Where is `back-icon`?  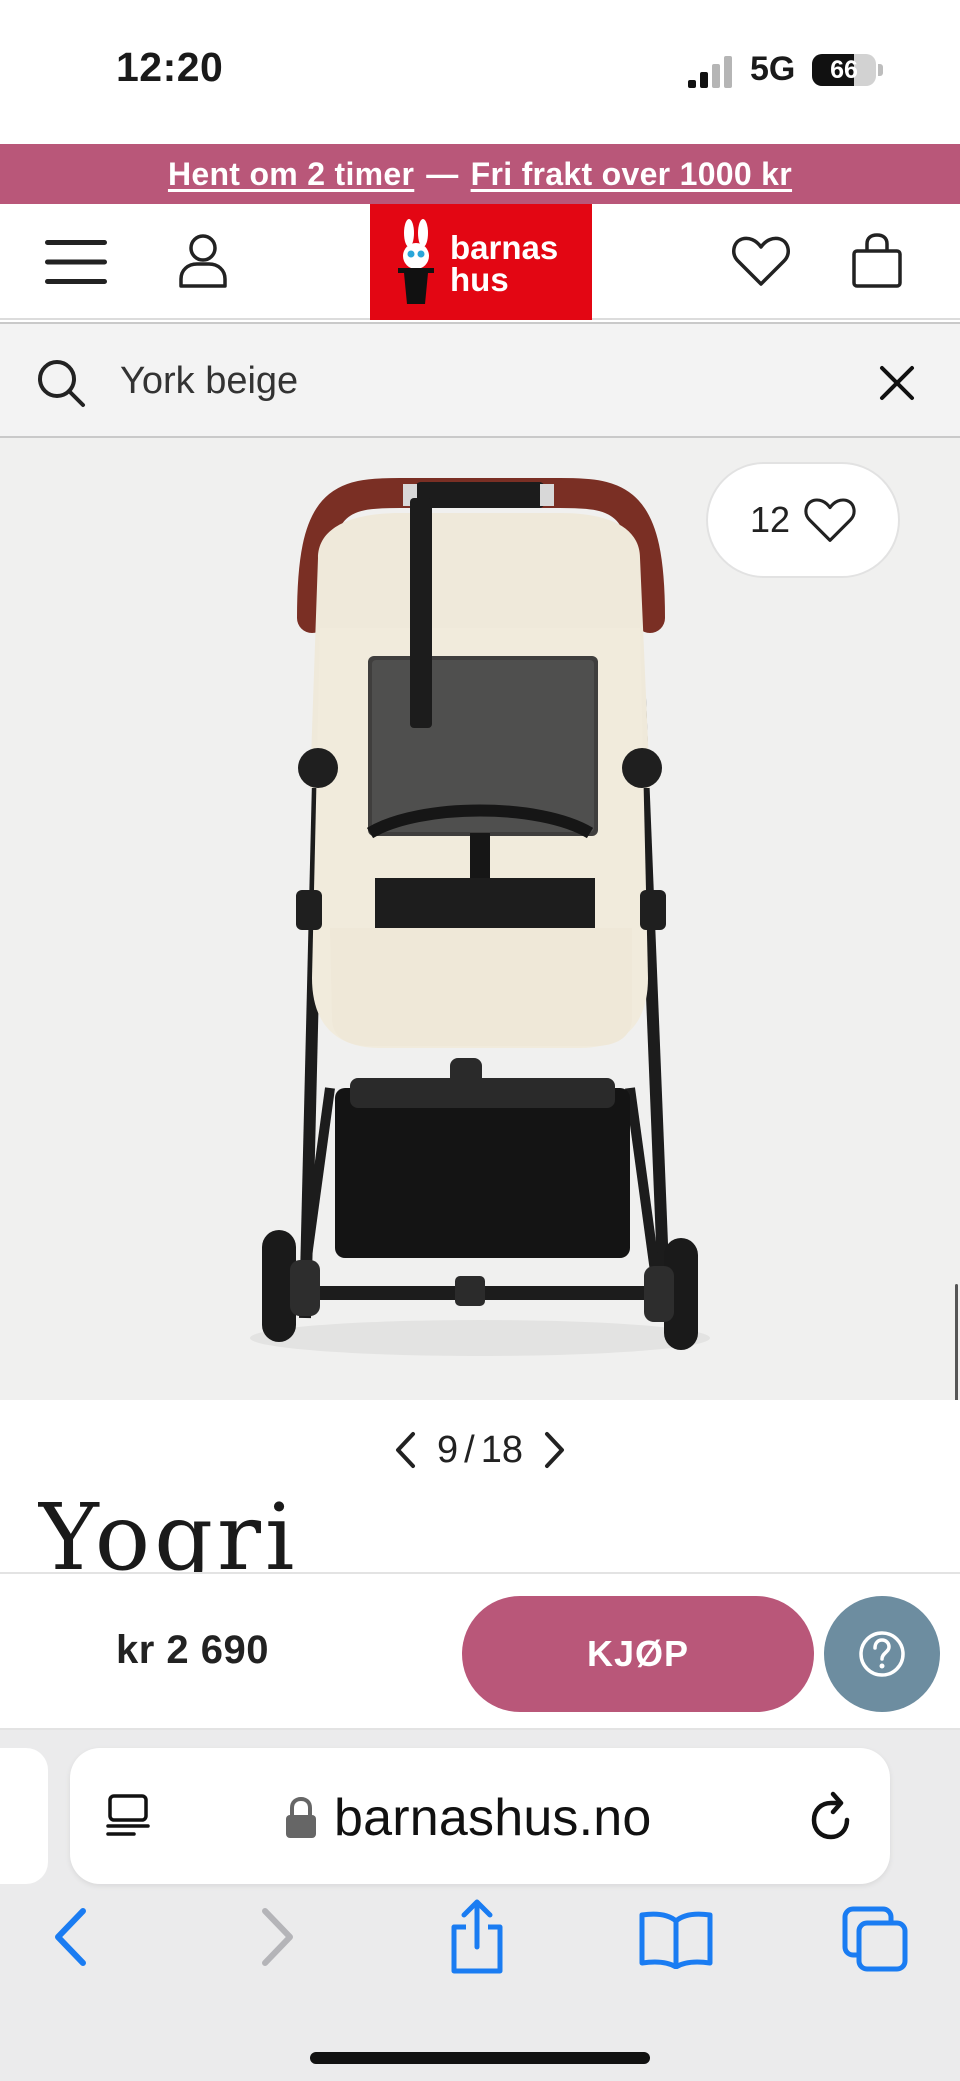 back-icon is located at coordinates (70, 1937).